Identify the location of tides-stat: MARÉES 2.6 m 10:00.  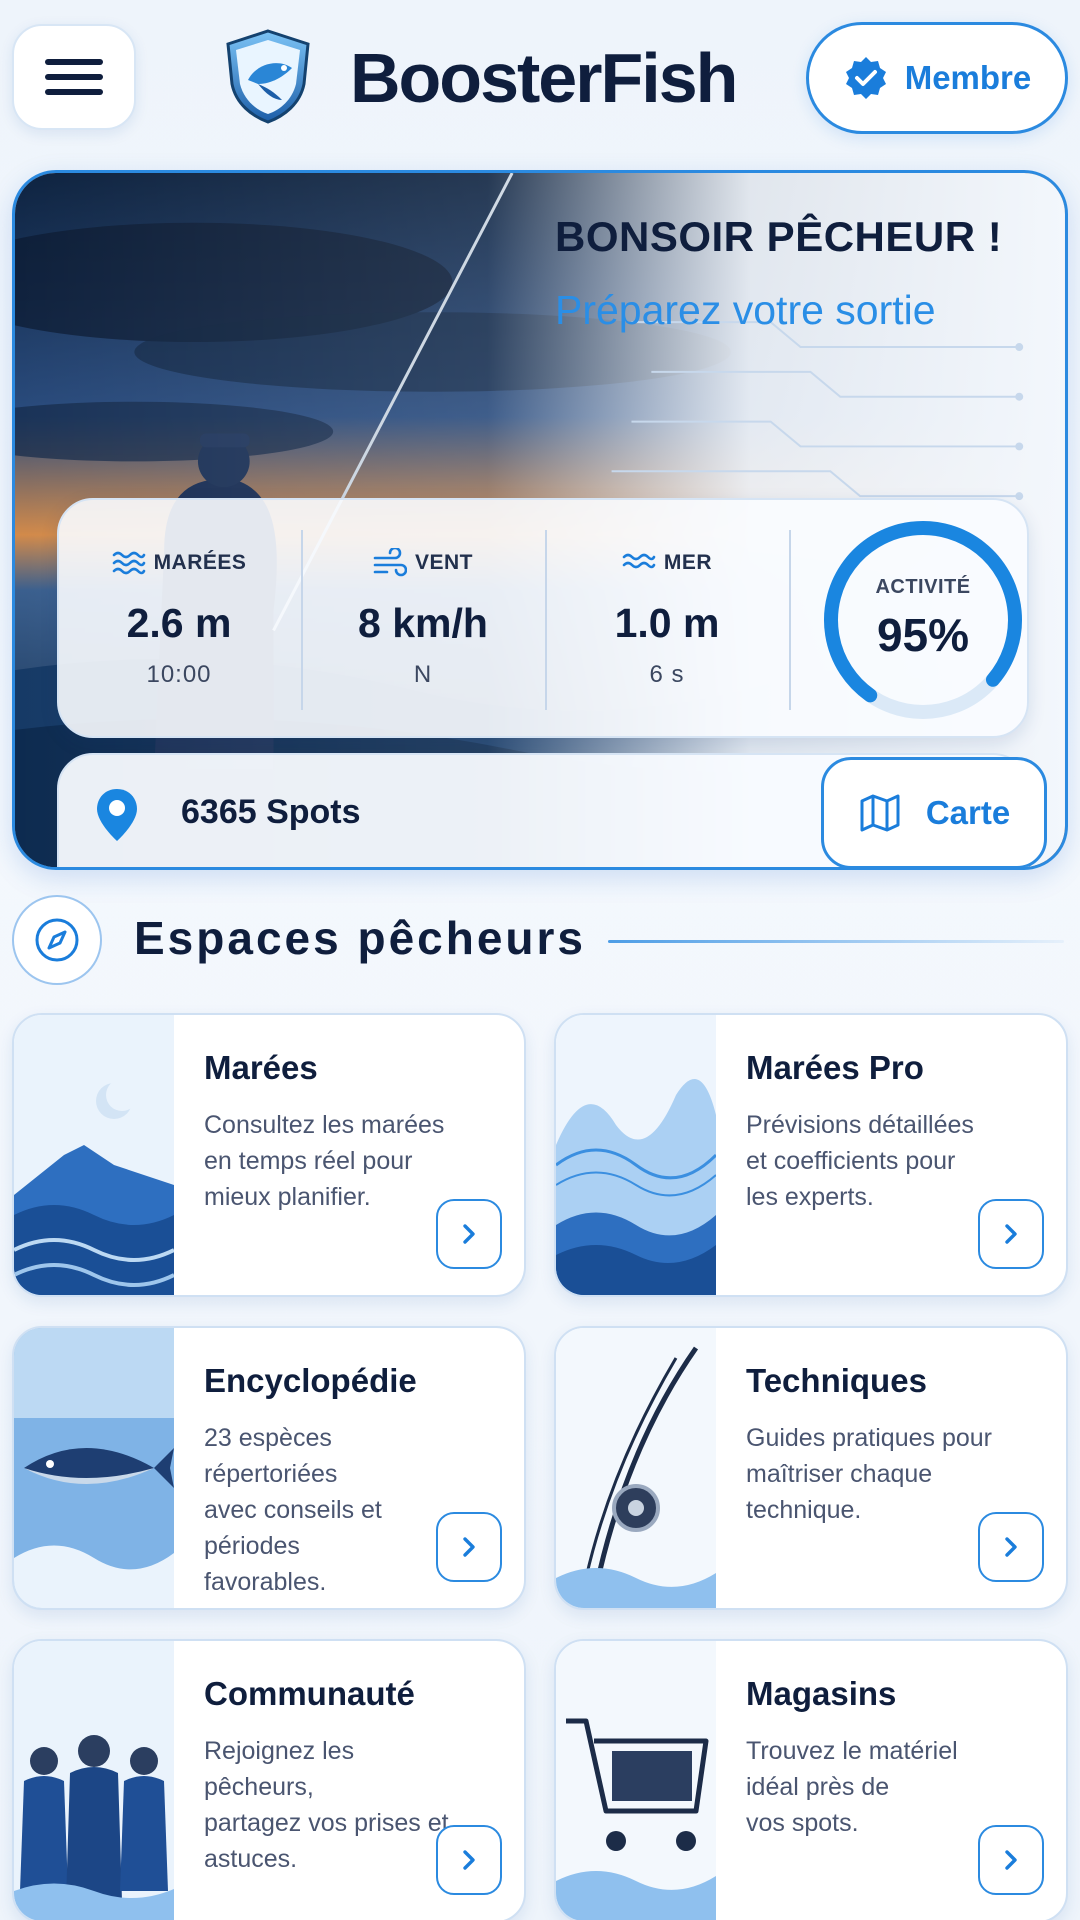
(179, 620).